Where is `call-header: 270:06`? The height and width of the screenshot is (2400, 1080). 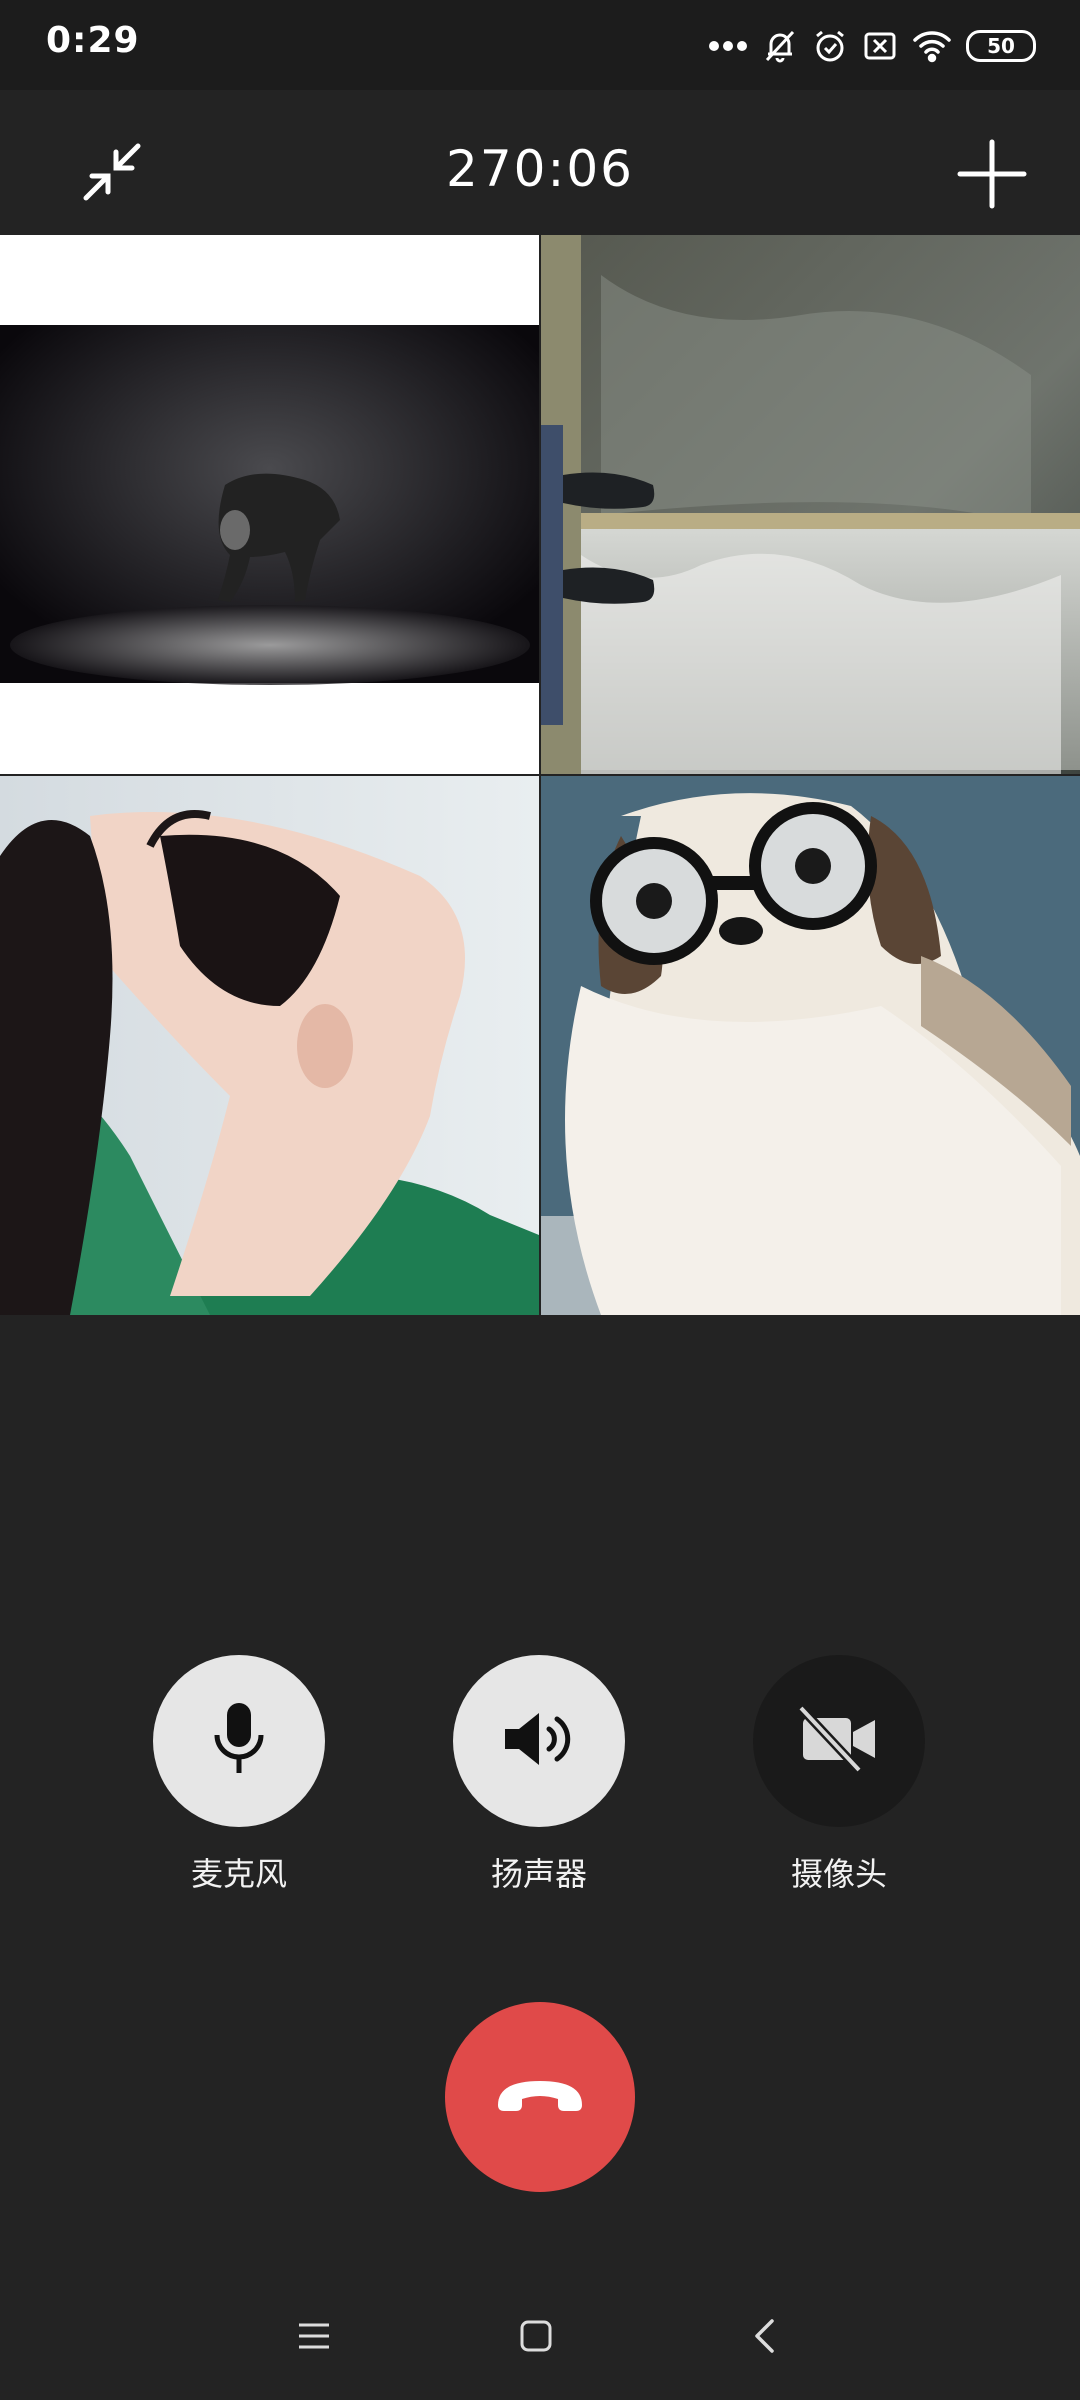 call-header: 270:06 is located at coordinates (540, 162).